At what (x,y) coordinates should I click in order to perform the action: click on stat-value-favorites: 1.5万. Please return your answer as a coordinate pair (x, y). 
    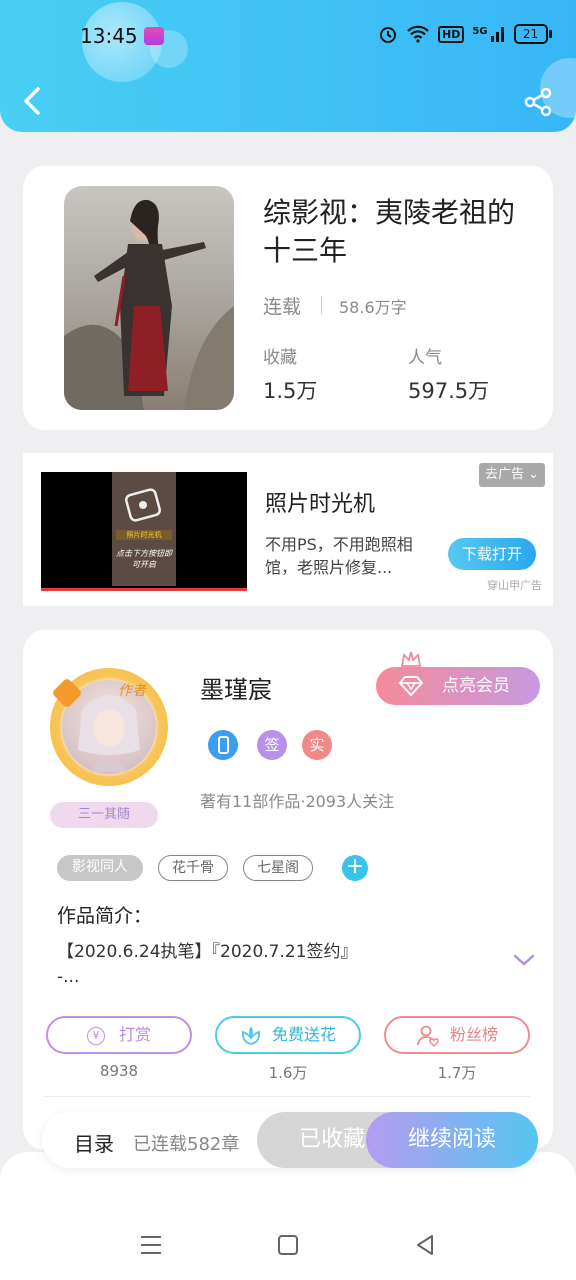
    Looking at the image, I should click on (290, 391).